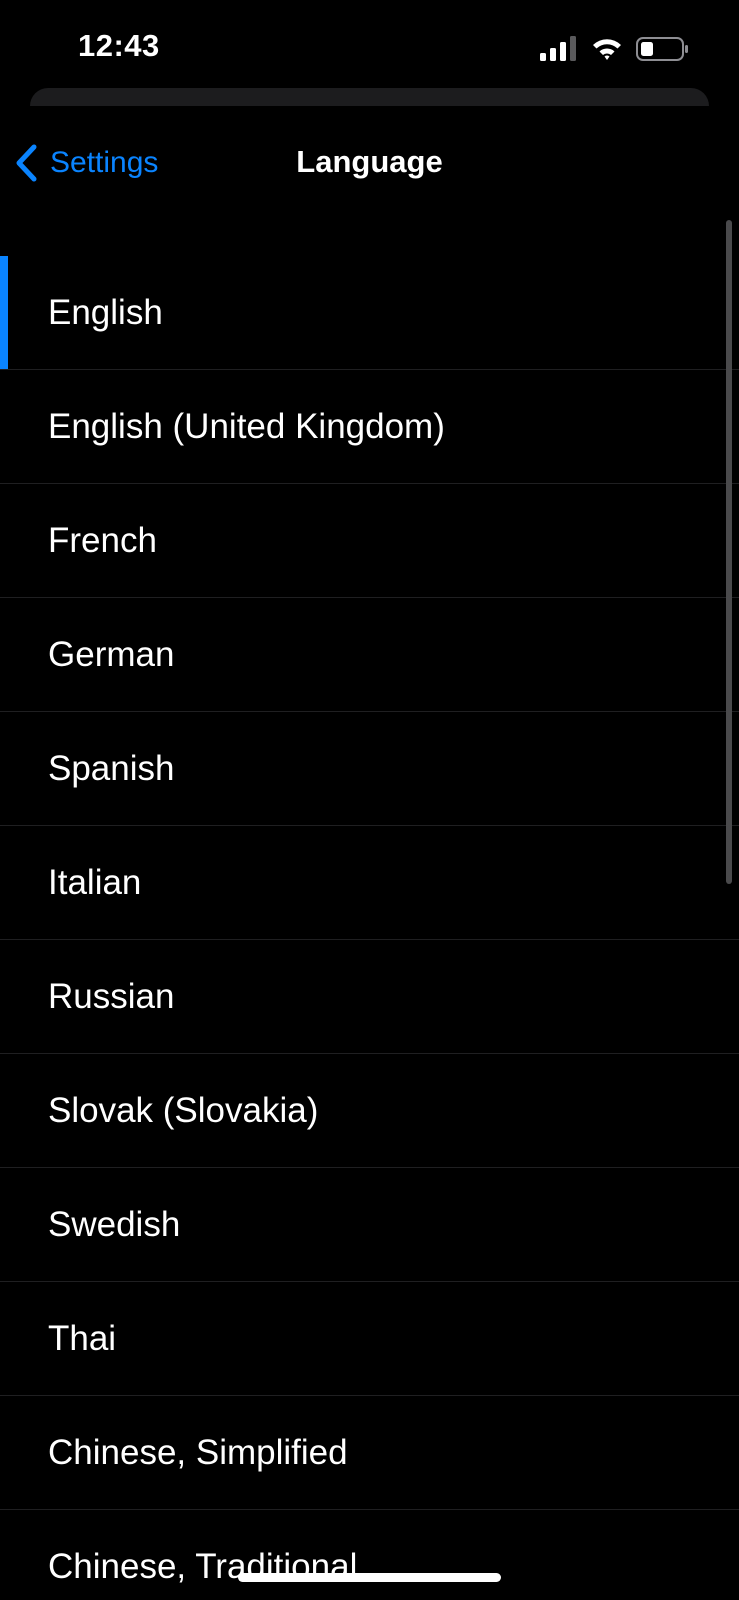 The image size is (739, 1600). Describe the element at coordinates (183, 1110) in the screenshot. I see `language-label: Slovak (Slovakia)` at that location.